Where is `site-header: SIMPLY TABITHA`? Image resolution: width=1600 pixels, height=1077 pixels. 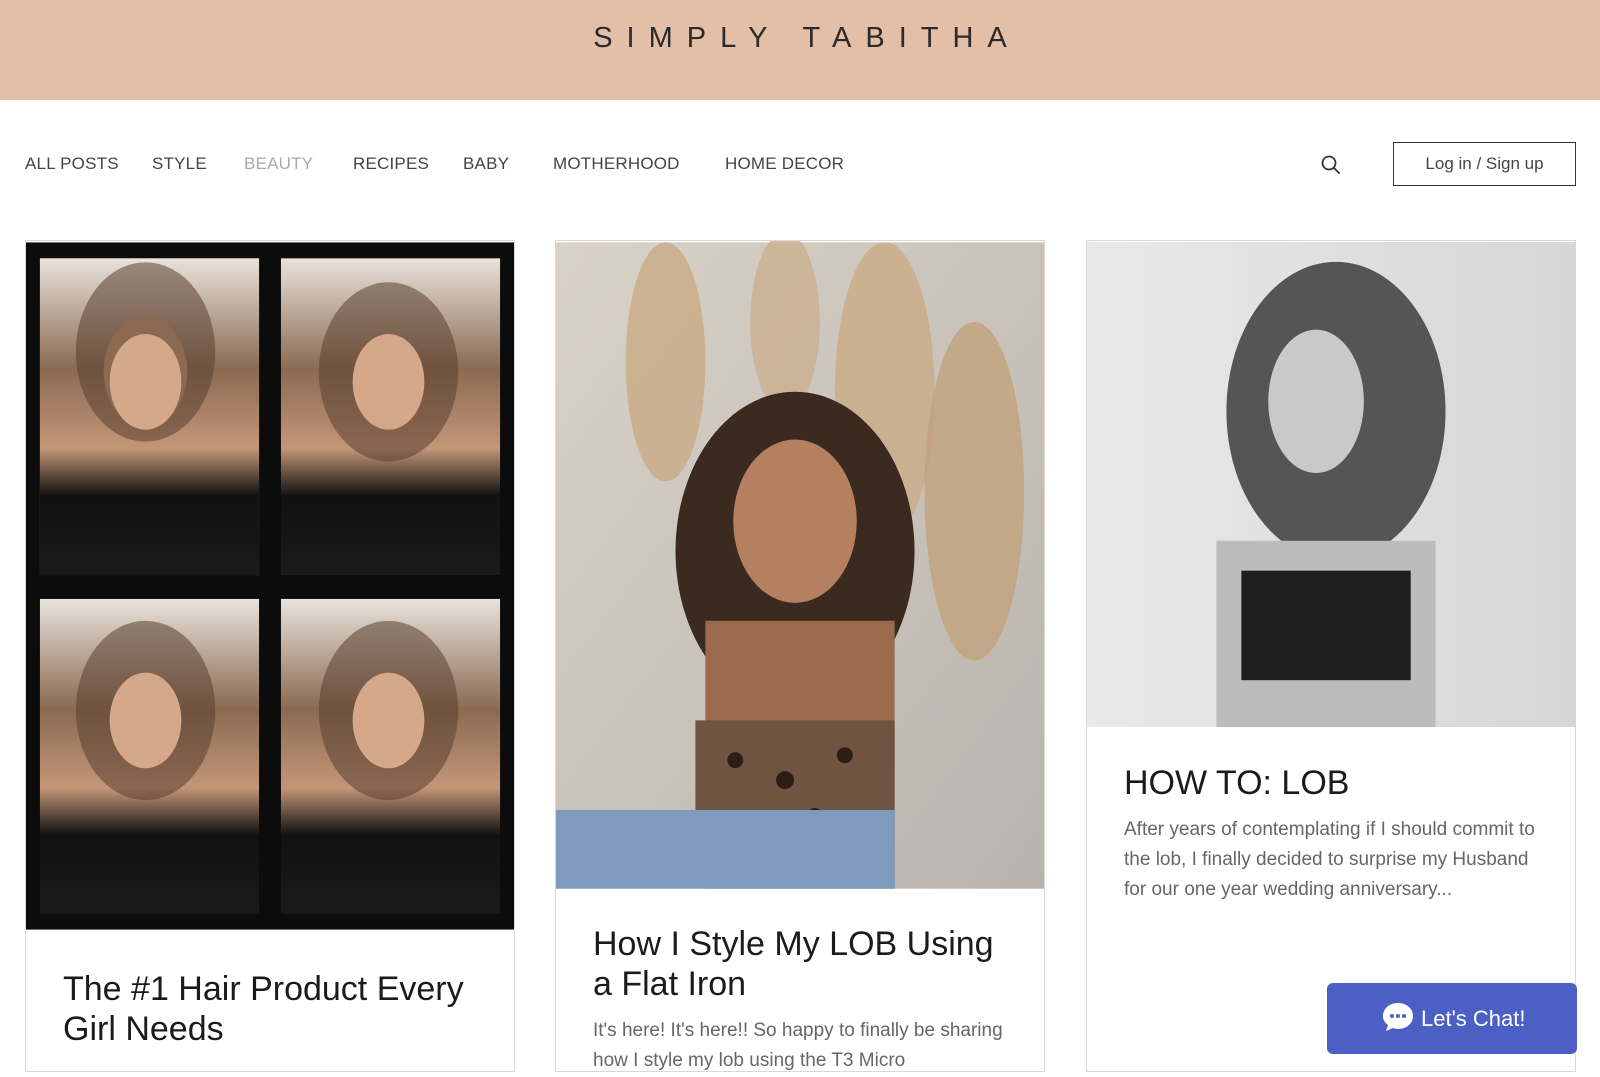
site-header: SIMPLY TABITHA is located at coordinates (800, 50).